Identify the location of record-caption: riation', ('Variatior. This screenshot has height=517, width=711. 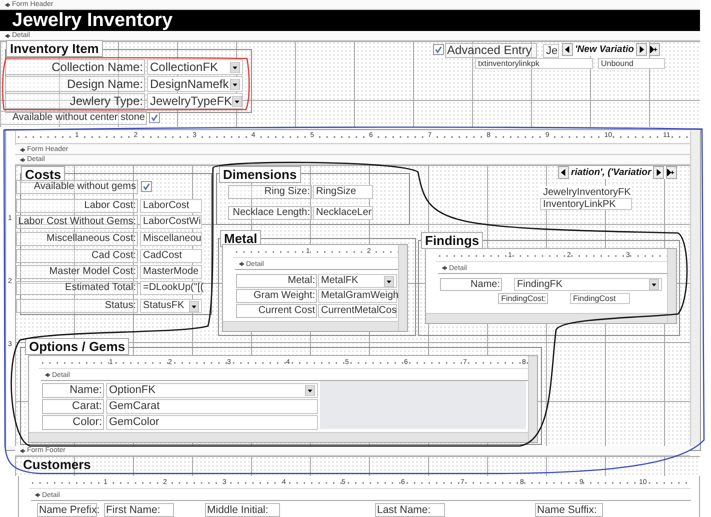
(611, 172).